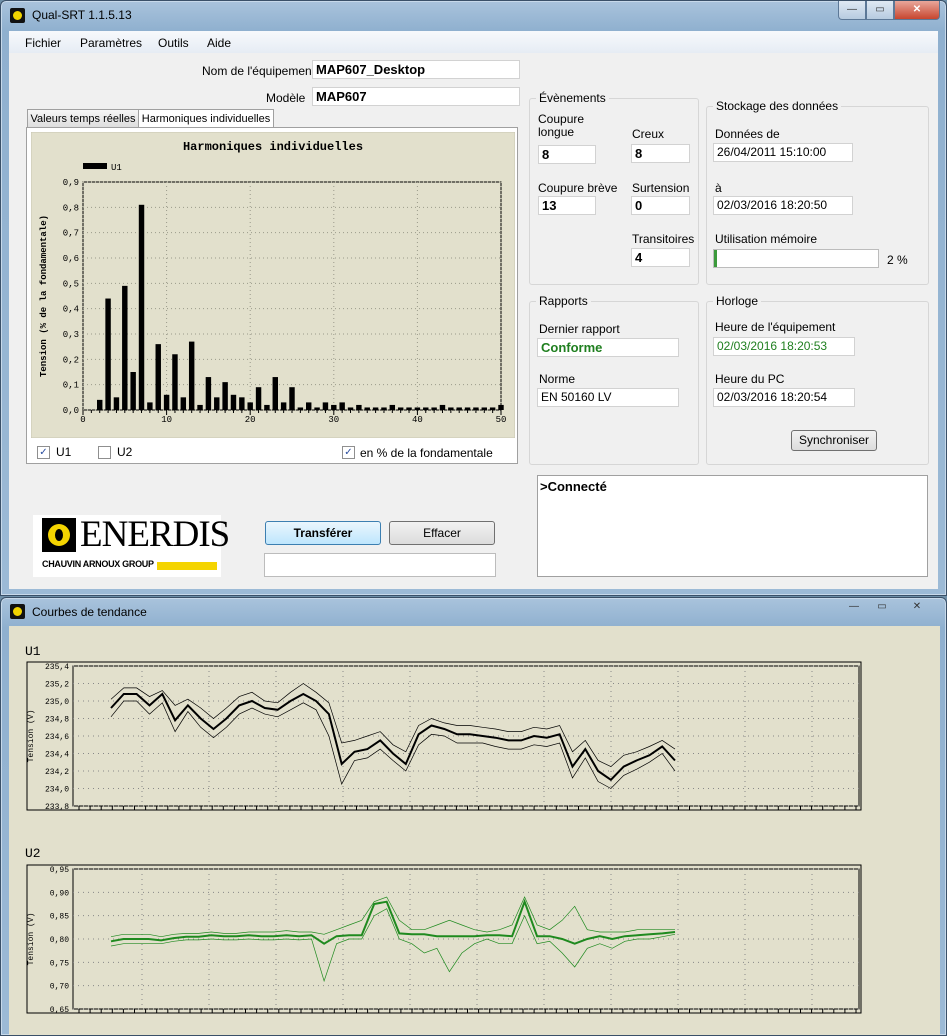  Describe the element at coordinates (608, 397) in the screenshot. I see `norm-field: EN 50160 LV` at that location.